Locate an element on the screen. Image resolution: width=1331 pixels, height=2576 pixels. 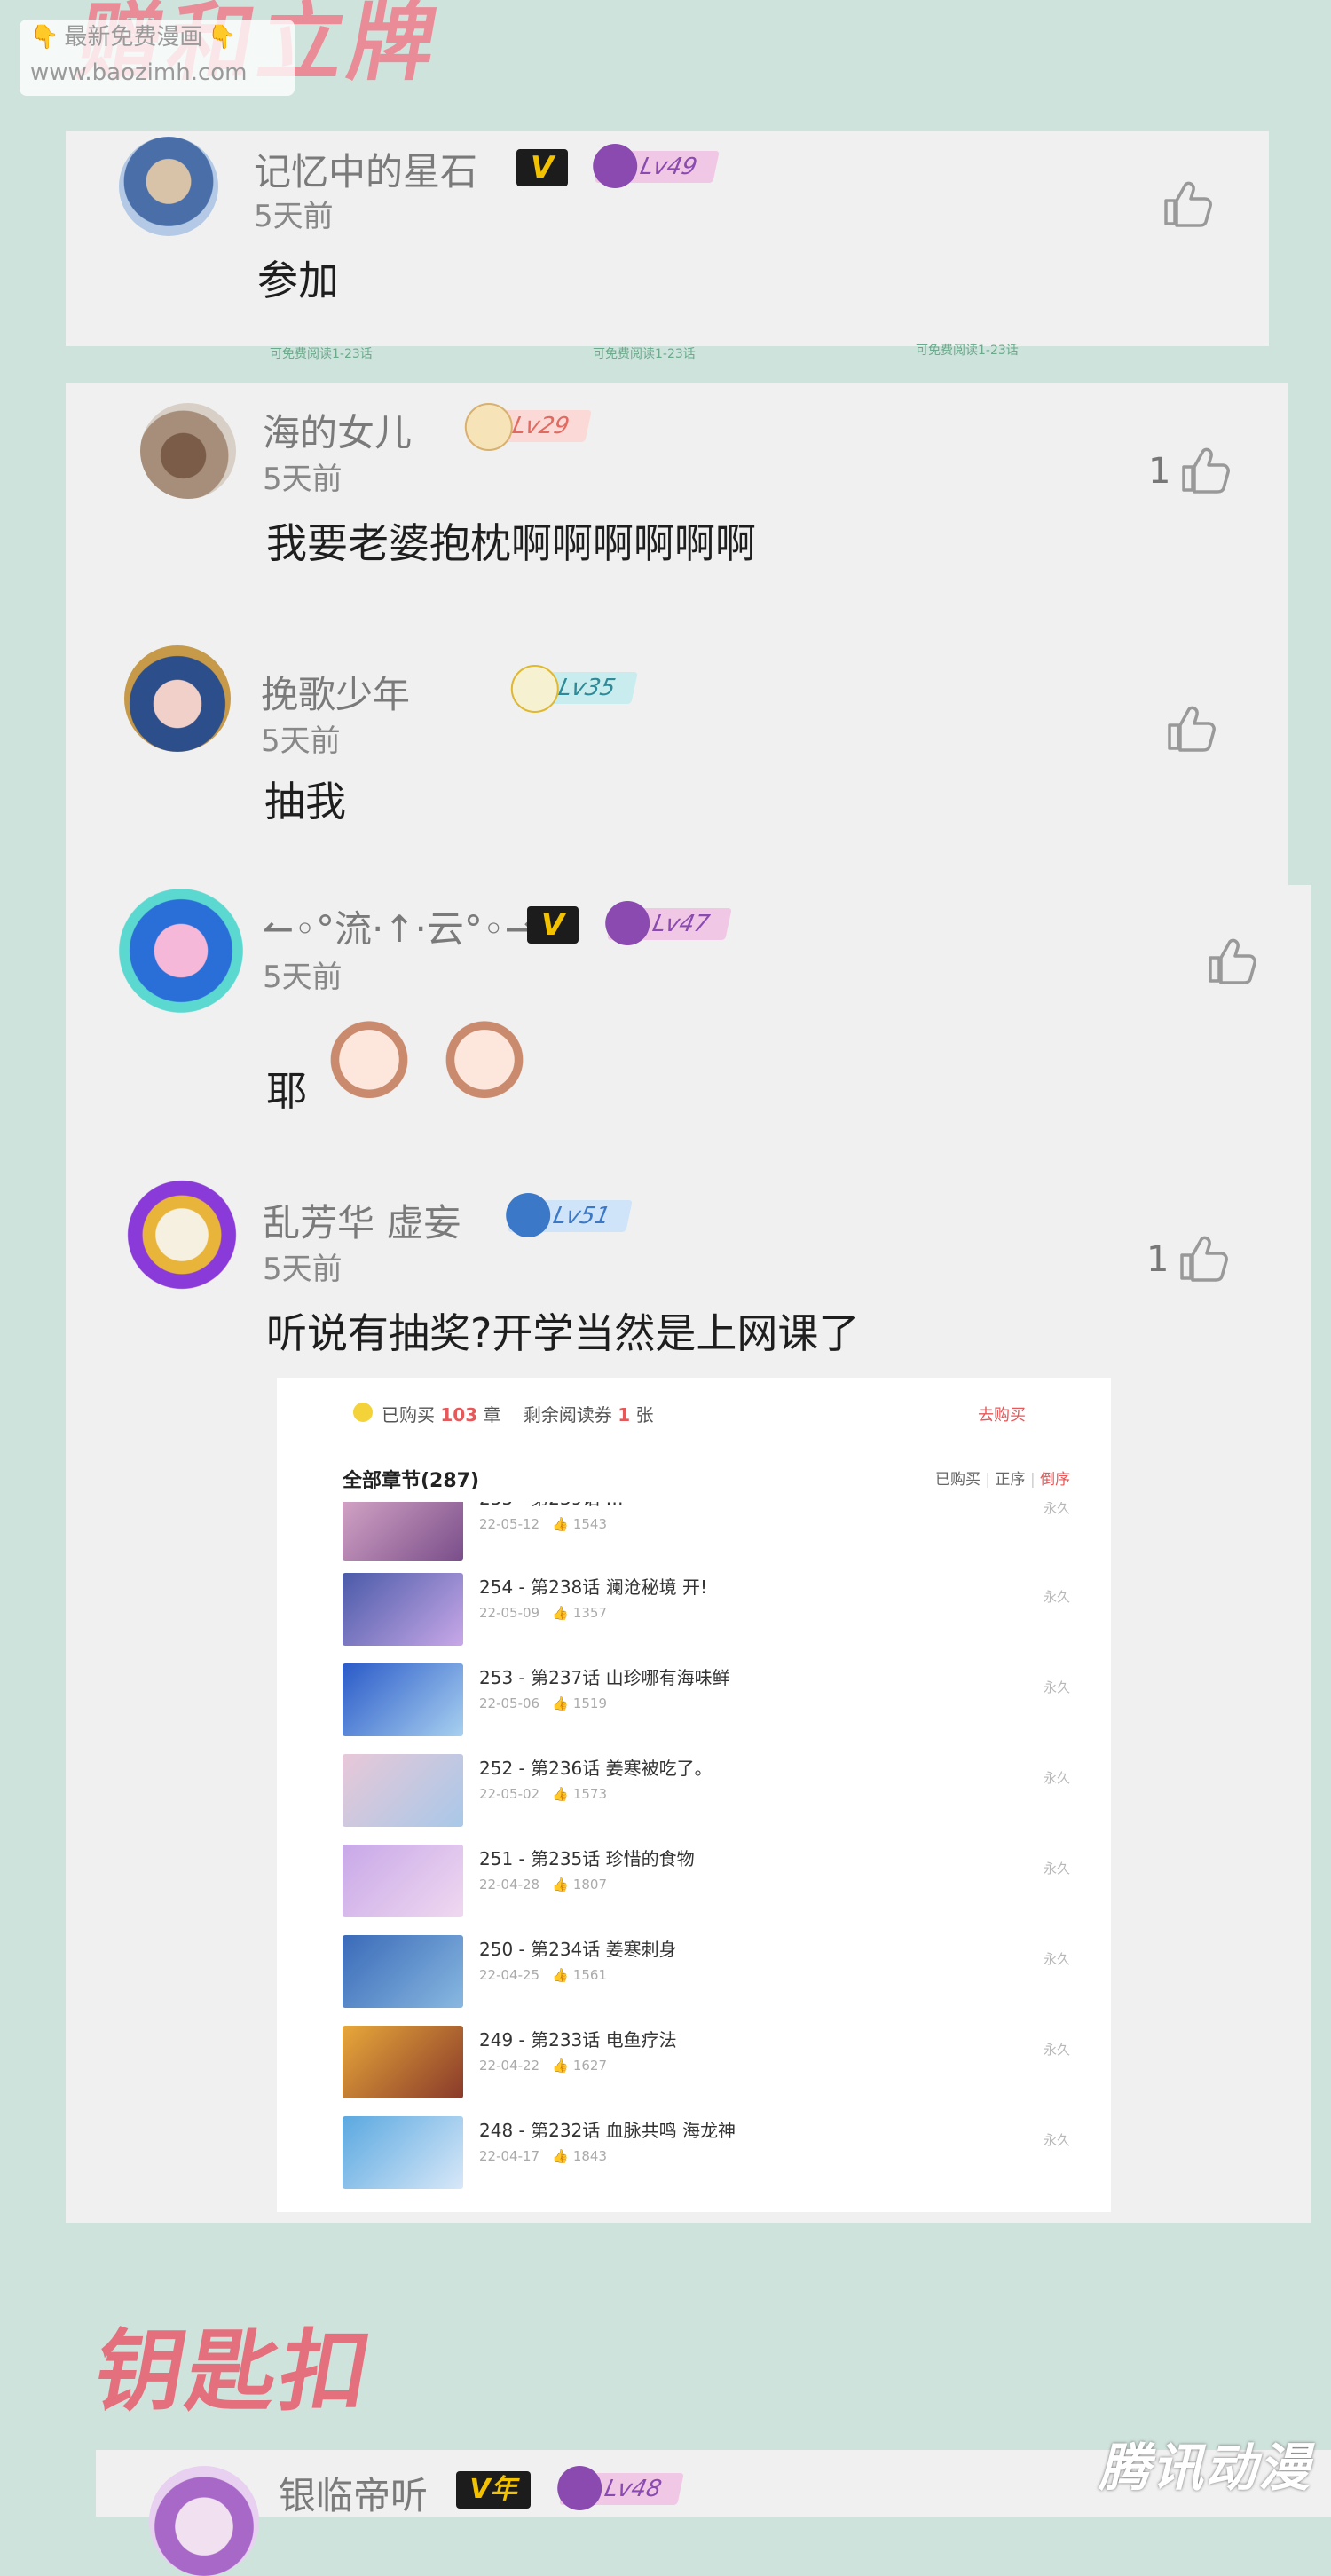
chapter-title: 250 - 第234话 姜寒刺身 is located at coordinates (578, 1949).